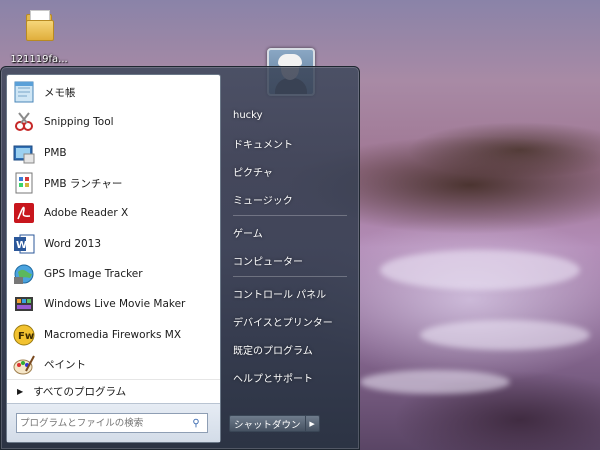 The image size is (600, 450). What do you see at coordinates (113, 243) in the screenshot?
I see `program-item-word: W Word 2013` at bounding box center [113, 243].